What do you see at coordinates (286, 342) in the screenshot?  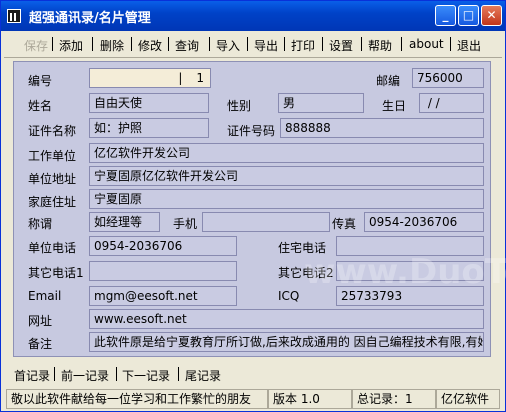 I see `note-field: 此软件原是给宁夏教育厅所订做,后来改成通用的 因自己编程技术有限,有她` at bounding box center [286, 342].